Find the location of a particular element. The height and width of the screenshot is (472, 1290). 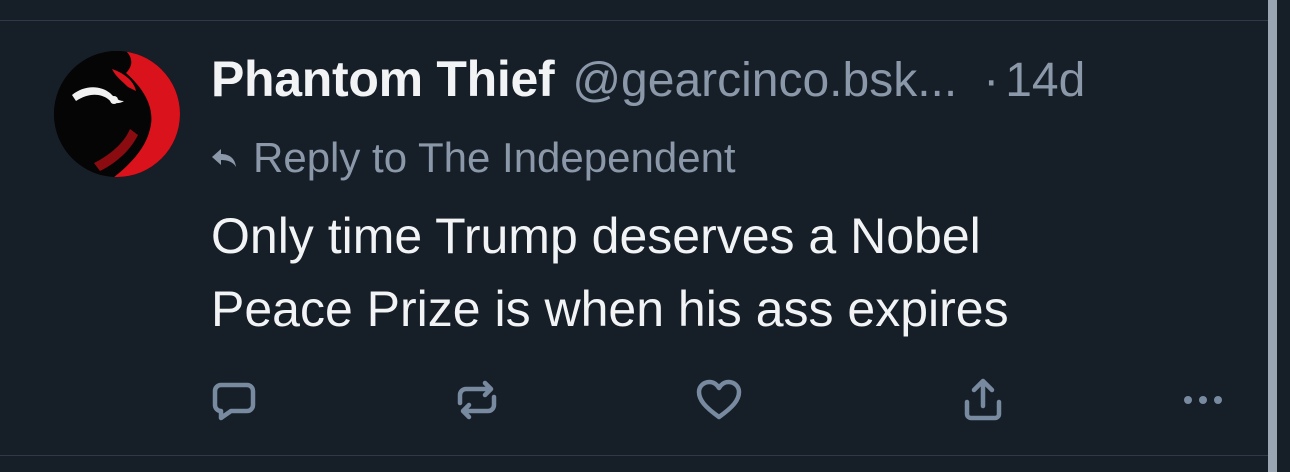

post-header: Phantom Thief @gearcinco.bsk... · 14d is located at coordinates (731, 81).